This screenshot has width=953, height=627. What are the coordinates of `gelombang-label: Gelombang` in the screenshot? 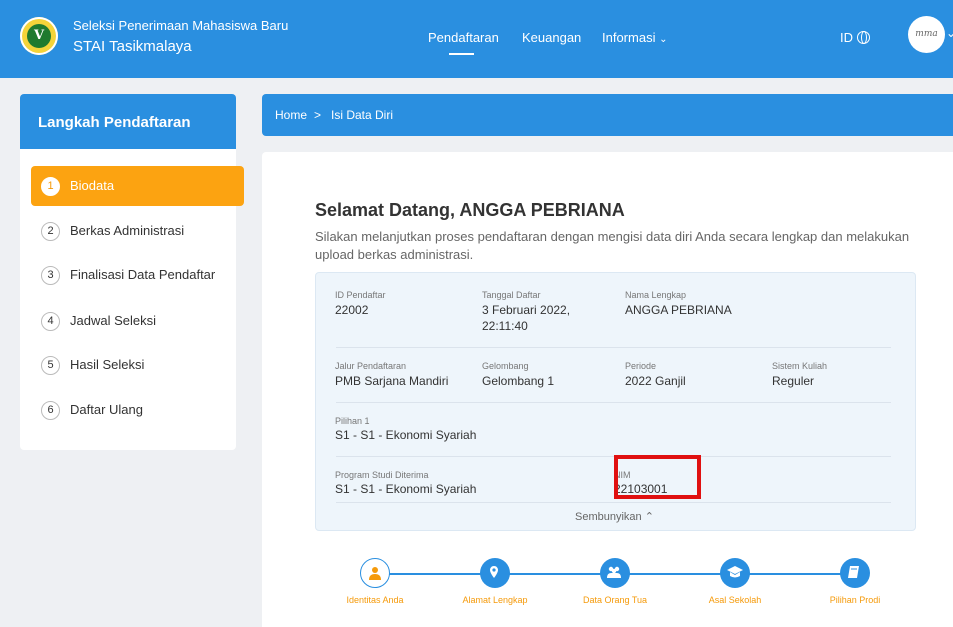 It's located at (505, 366).